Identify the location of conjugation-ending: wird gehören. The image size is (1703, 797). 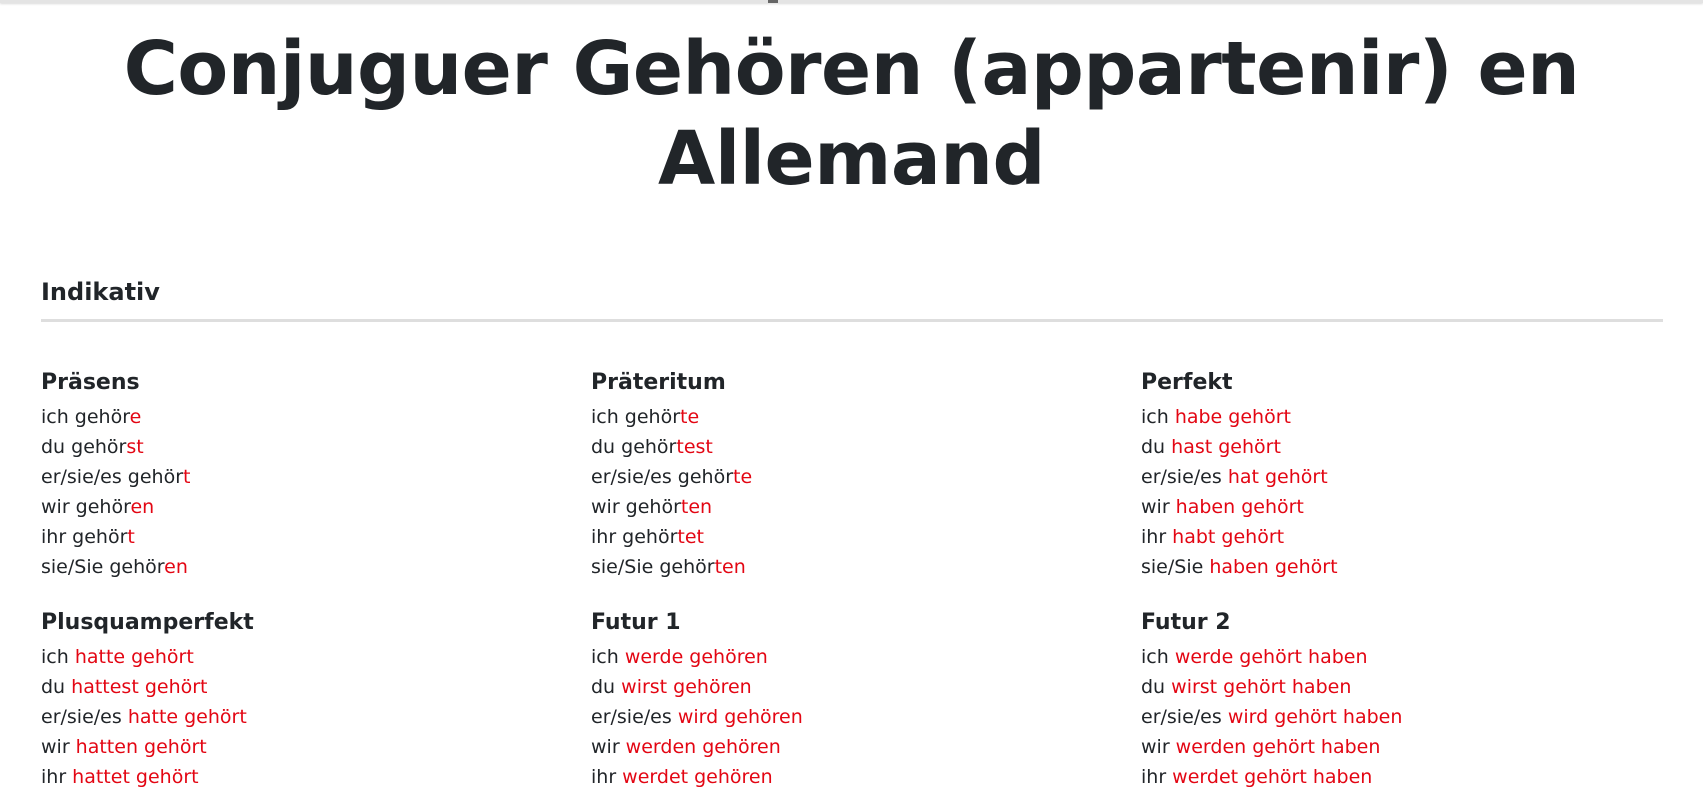
(740, 717).